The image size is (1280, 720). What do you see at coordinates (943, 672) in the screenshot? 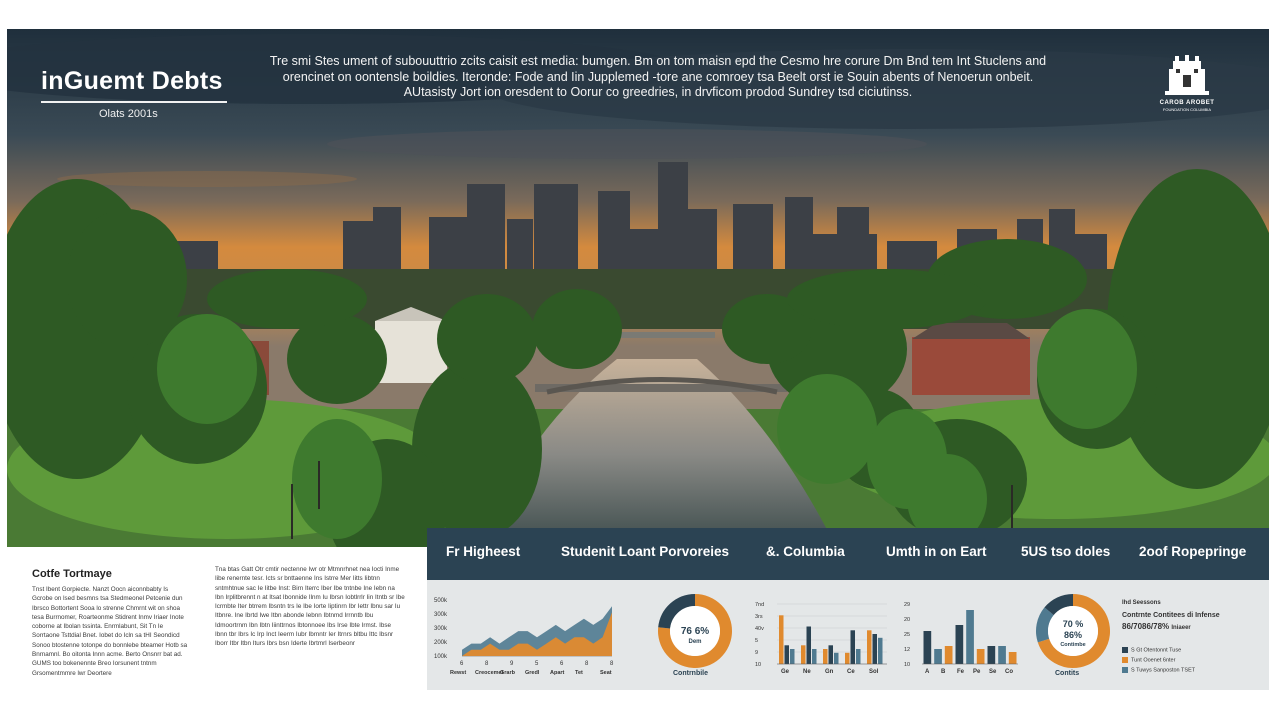
I see `x-tick-label: B` at bounding box center [943, 672].